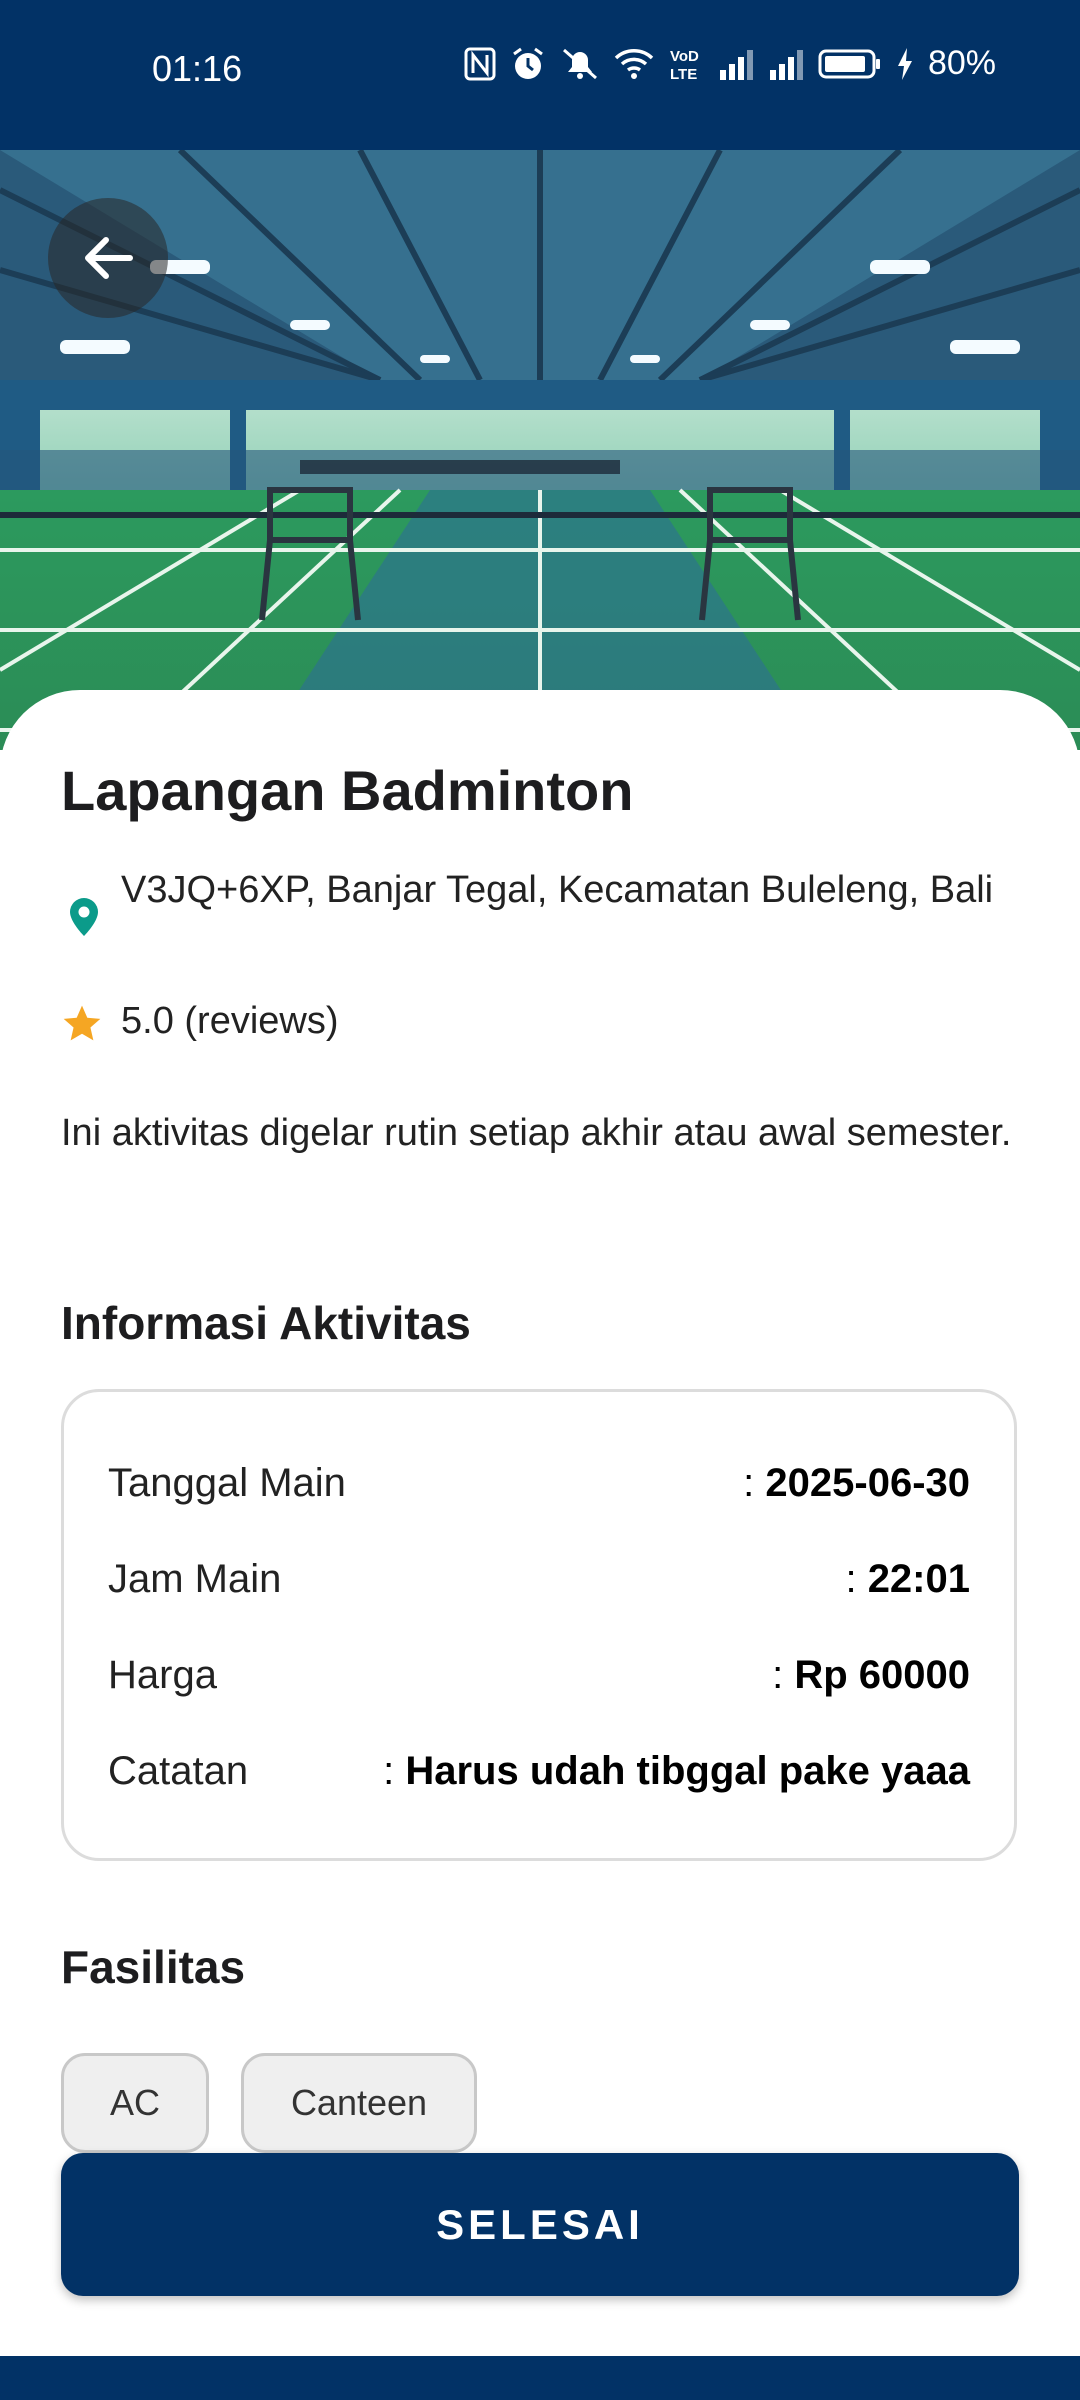  What do you see at coordinates (539, 1675) in the screenshot?
I see `info-row-price: Harga : Rp 60000` at bounding box center [539, 1675].